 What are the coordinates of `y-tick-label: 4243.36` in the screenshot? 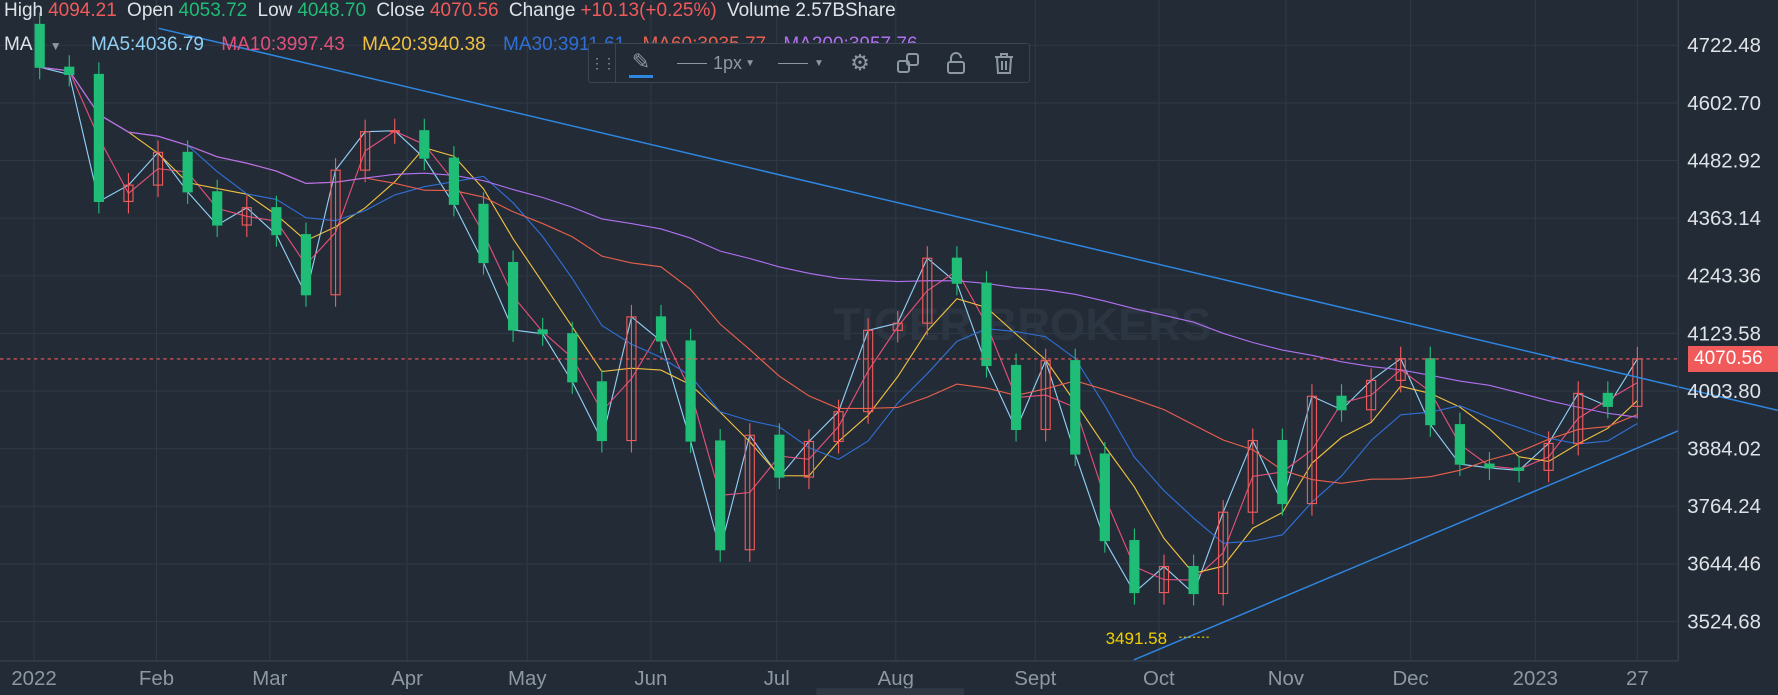 It's located at (1724, 277).